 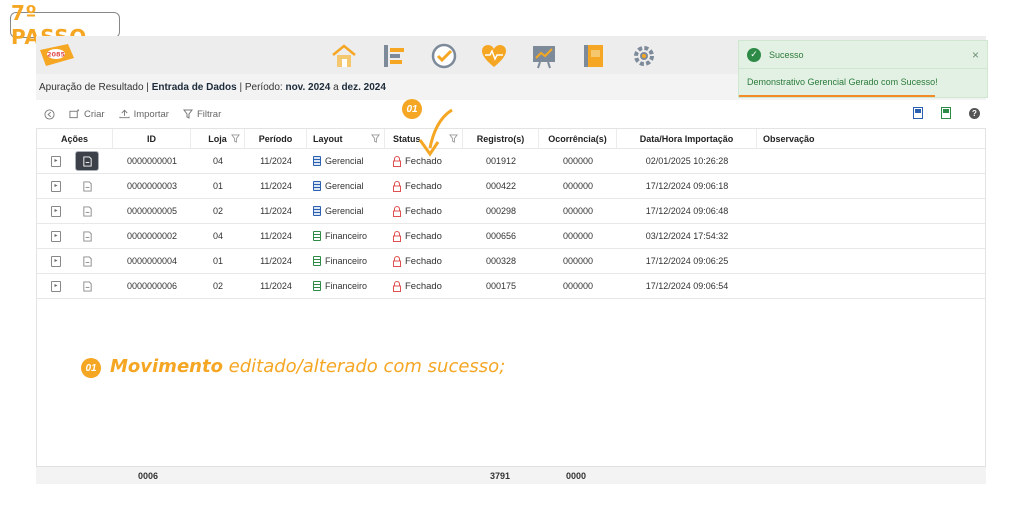 I want to click on col-ocorrencias: Ocorrência(s), so click(x=578, y=138).